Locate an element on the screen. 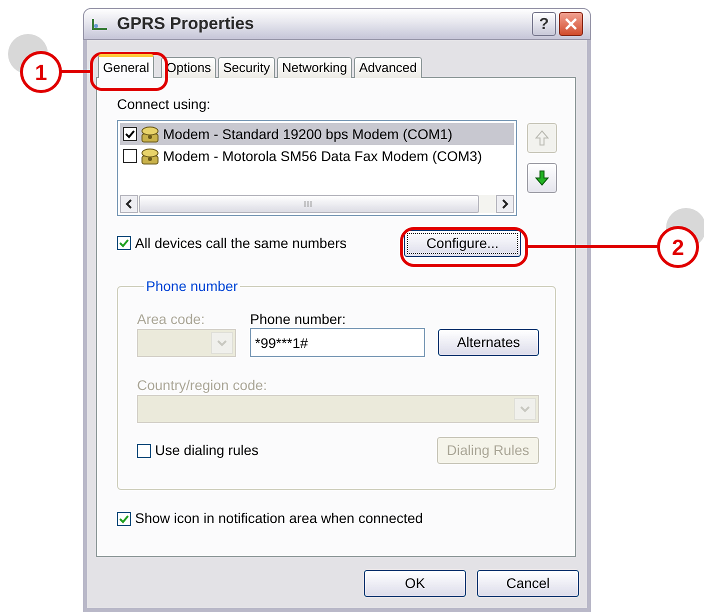  callout-badge: 1 is located at coordinates (41, 72).